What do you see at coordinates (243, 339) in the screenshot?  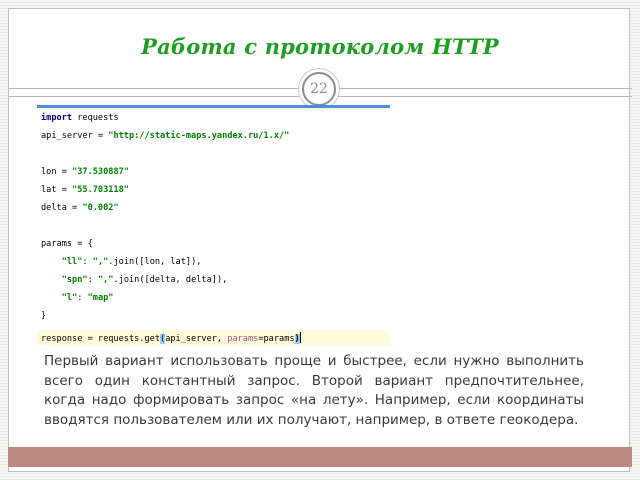 I see `params-keyword-arg: params` at bounding box center [243, 339].